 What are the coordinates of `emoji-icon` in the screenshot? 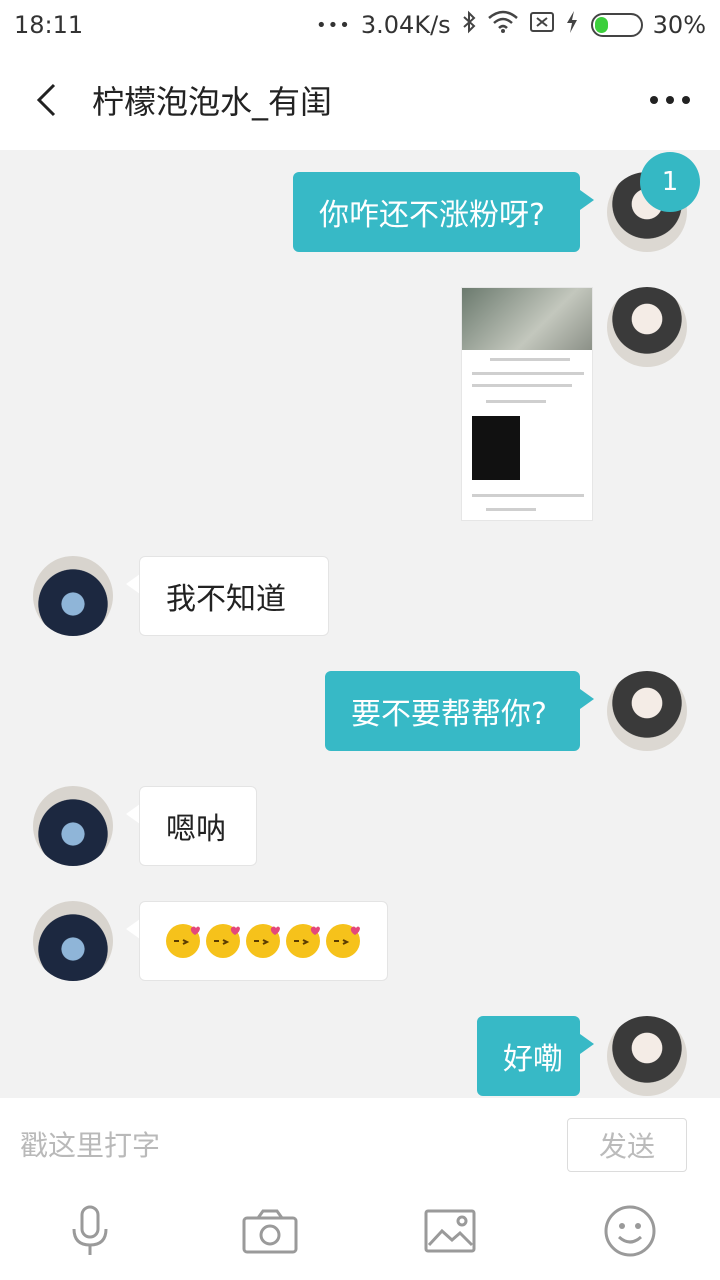 It's located at (630, 1231).